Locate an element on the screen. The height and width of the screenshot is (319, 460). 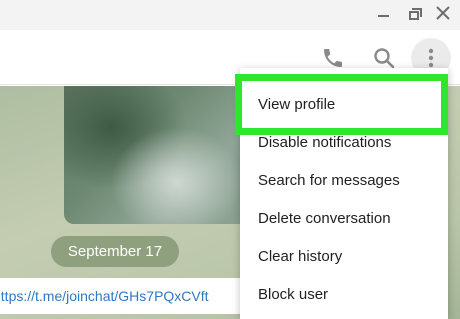
menu-item-clear-history: Clear history is located at coordinates (344, 257).